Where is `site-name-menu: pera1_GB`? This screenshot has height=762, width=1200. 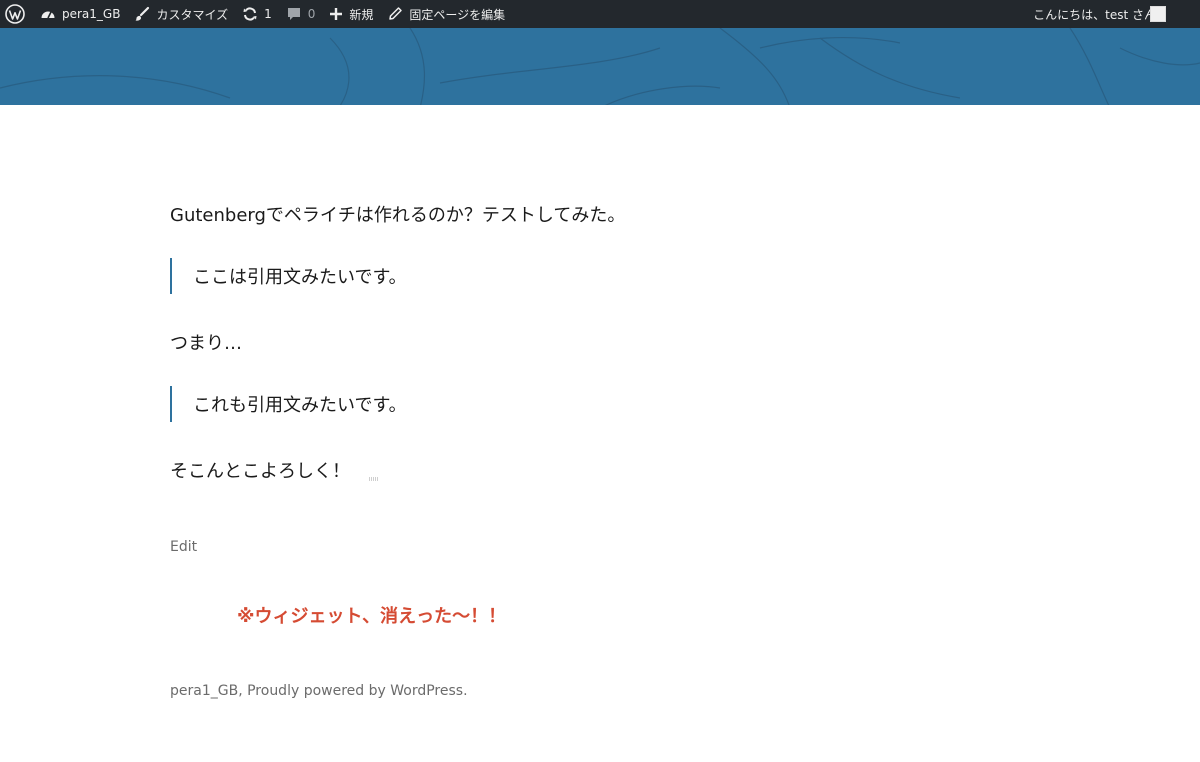 site-name-menu: pera1_GB is located at coordinates (80, 14).